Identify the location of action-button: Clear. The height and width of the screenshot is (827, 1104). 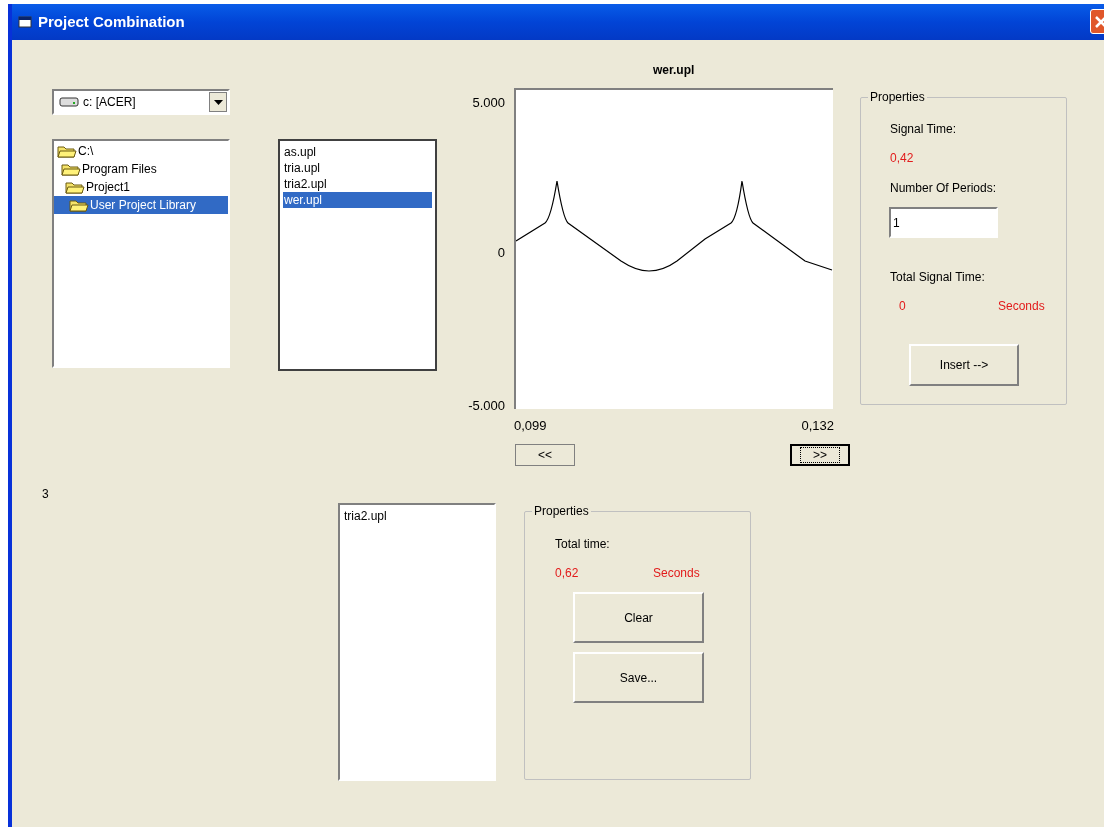
(638, 617).